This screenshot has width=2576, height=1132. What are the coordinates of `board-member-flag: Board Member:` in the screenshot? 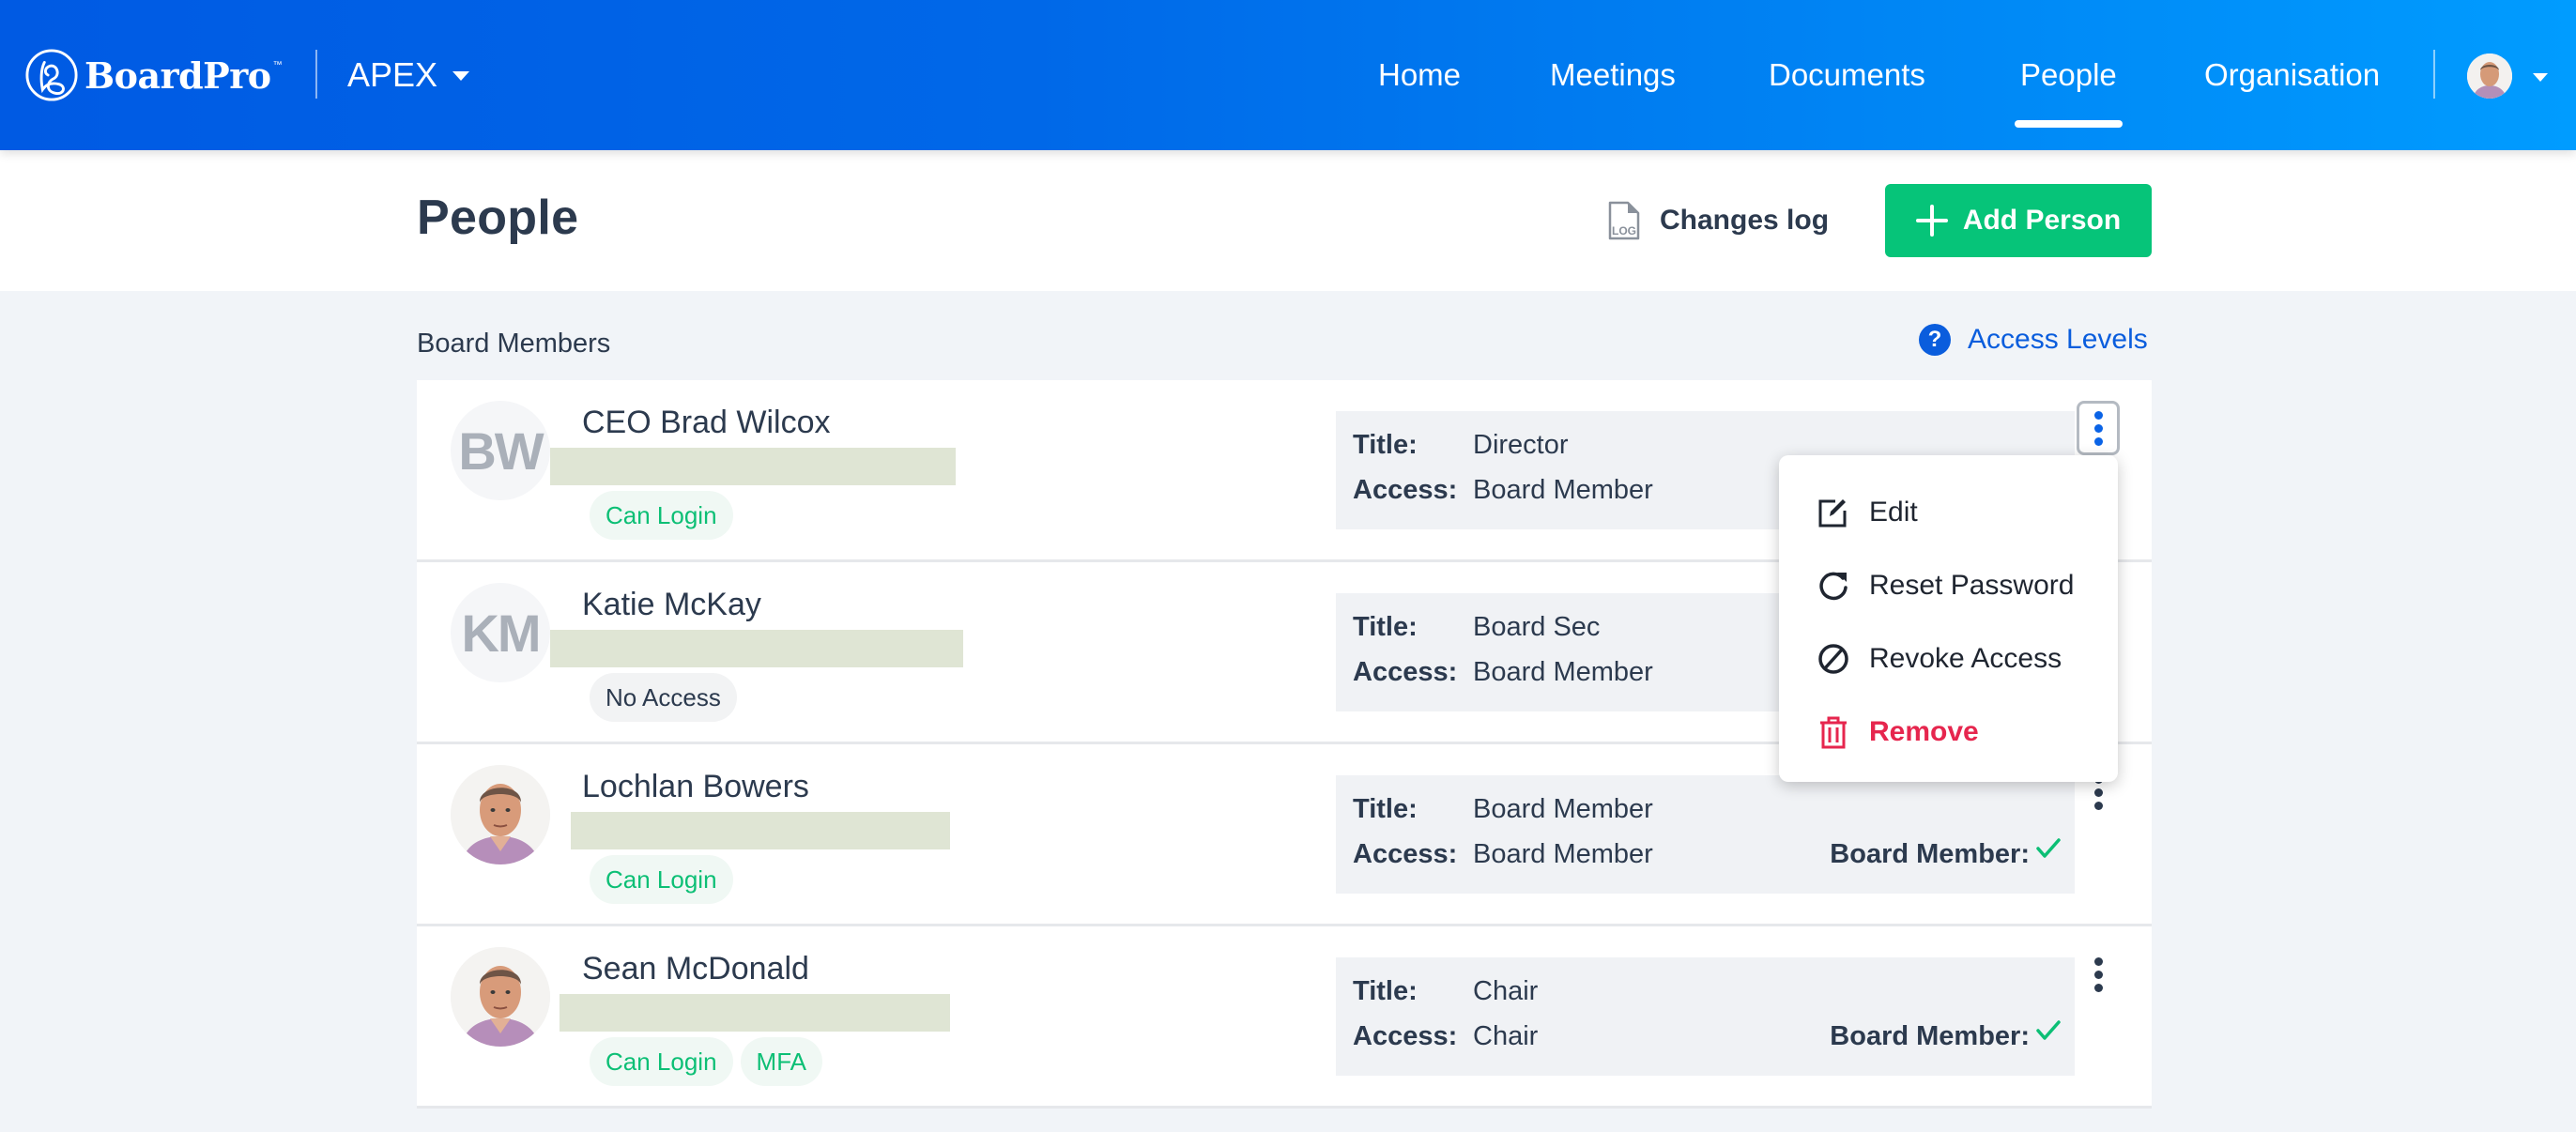 It's located at (1946, 1036).